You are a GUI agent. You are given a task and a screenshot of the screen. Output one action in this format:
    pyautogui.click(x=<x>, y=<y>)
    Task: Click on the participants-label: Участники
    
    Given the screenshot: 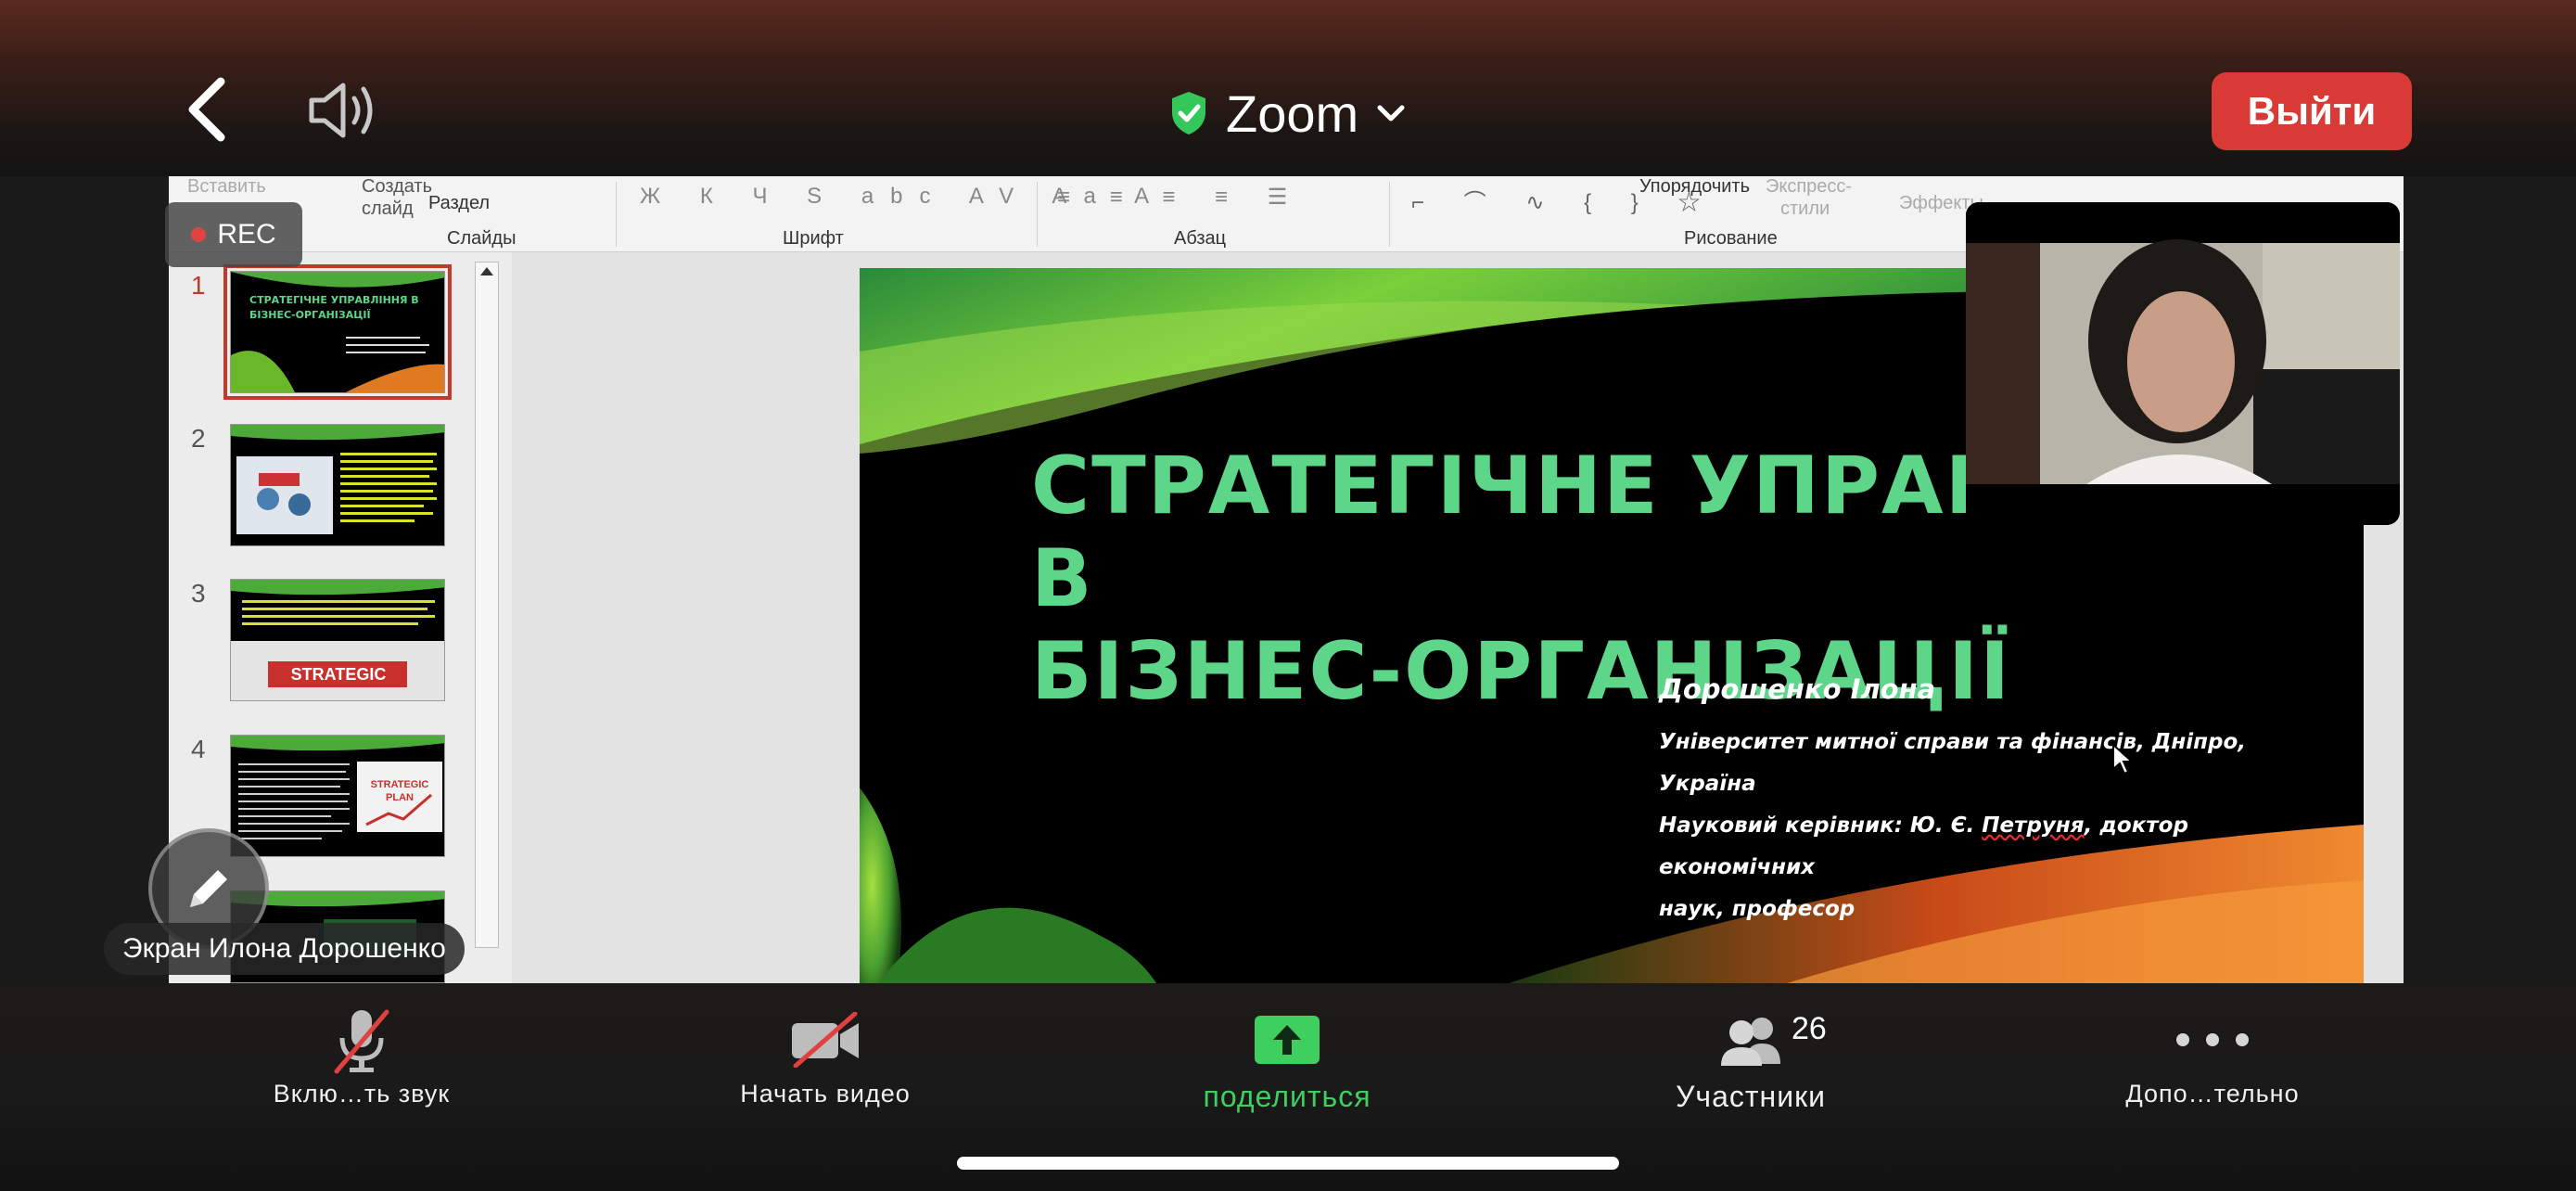 What is the action you would take?
    pyautogui.click(x=1751, y=1096)
    